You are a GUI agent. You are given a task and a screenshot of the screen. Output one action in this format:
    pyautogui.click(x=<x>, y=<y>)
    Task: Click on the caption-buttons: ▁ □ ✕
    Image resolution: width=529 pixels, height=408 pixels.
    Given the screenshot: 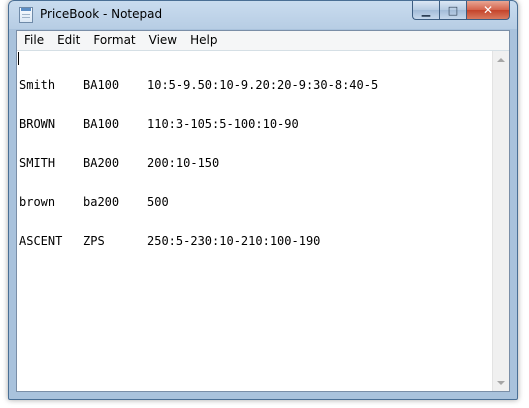 What is the action you would take?
    pyautogui.click(x=461, y=10)
    